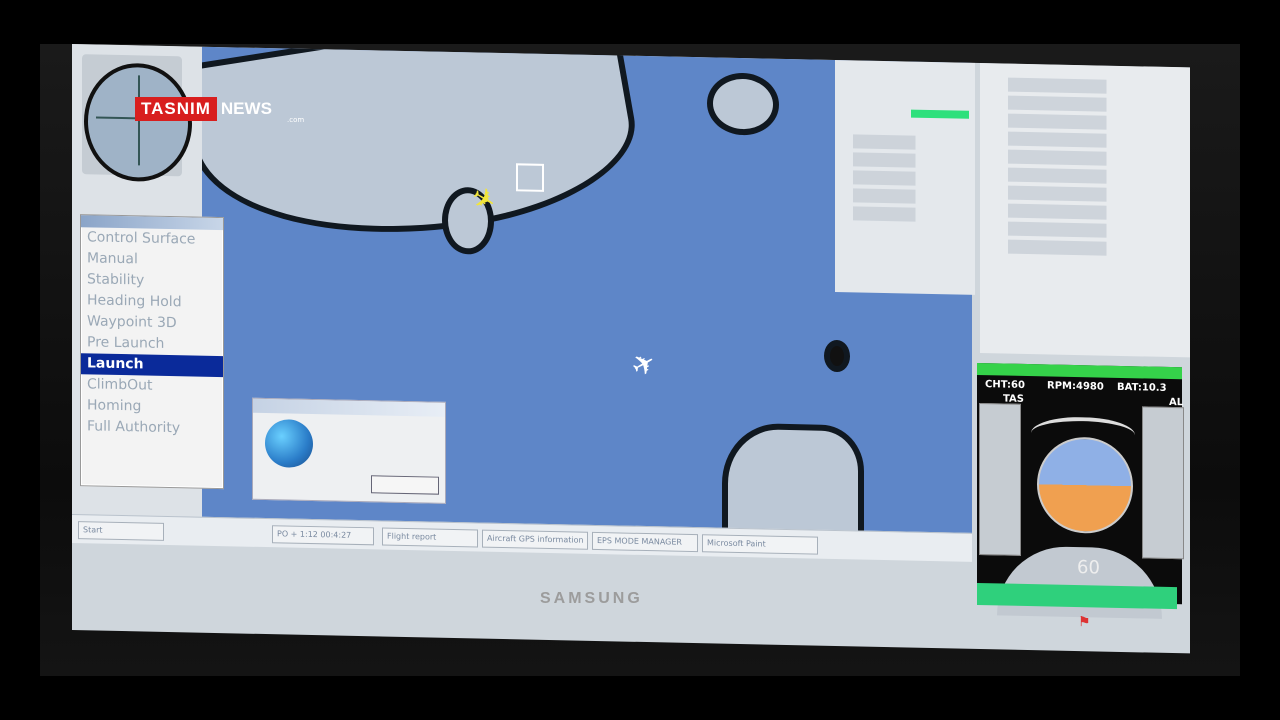 This screenshot has height=720, width=1280. I want to click on mode-item: Stability, so click(152, 281).